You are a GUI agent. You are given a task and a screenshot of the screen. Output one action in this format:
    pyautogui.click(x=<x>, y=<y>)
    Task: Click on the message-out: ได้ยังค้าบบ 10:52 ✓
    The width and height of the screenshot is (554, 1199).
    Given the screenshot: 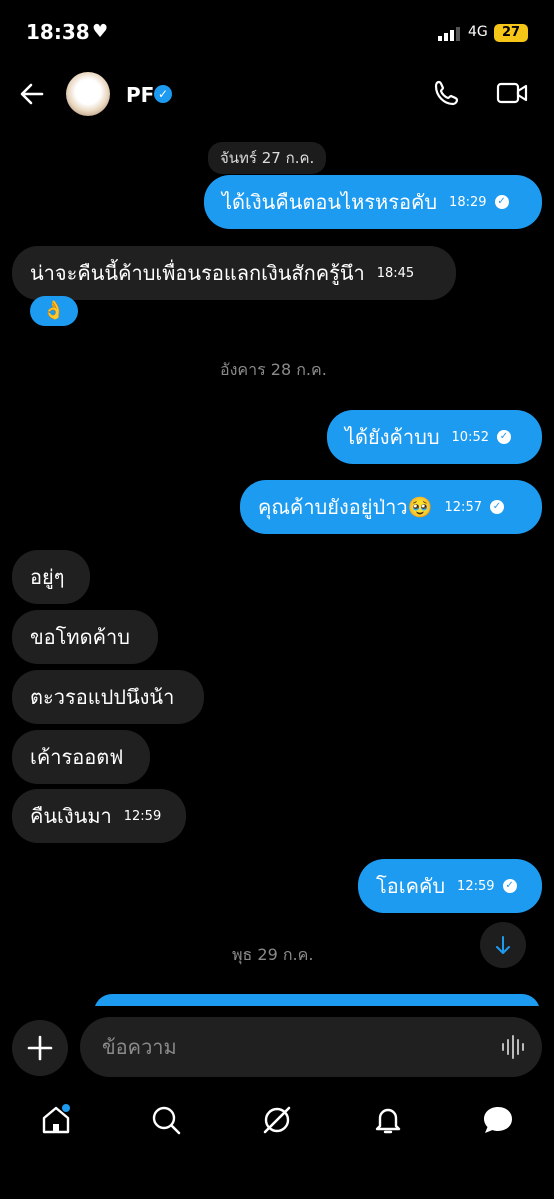 What is the action you would take?
    pyautogui.click(x=434, y=437)
    